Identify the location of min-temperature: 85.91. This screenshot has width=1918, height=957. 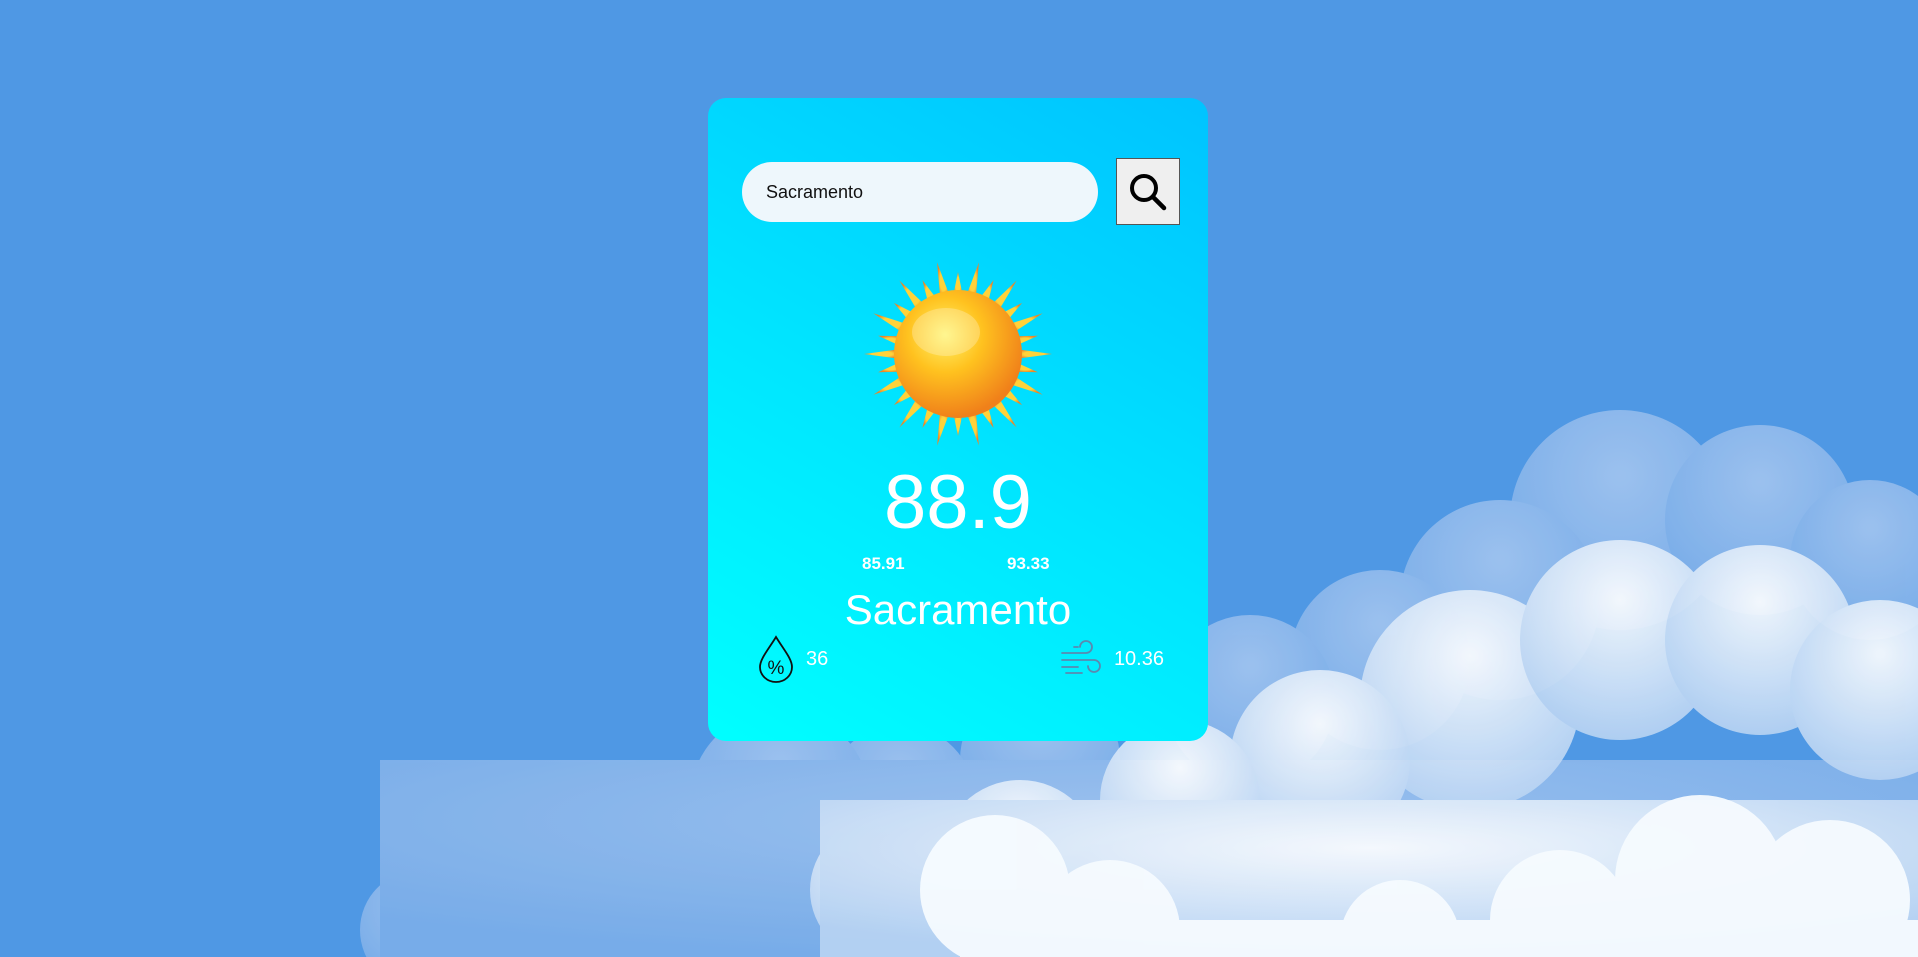
(883, 563).